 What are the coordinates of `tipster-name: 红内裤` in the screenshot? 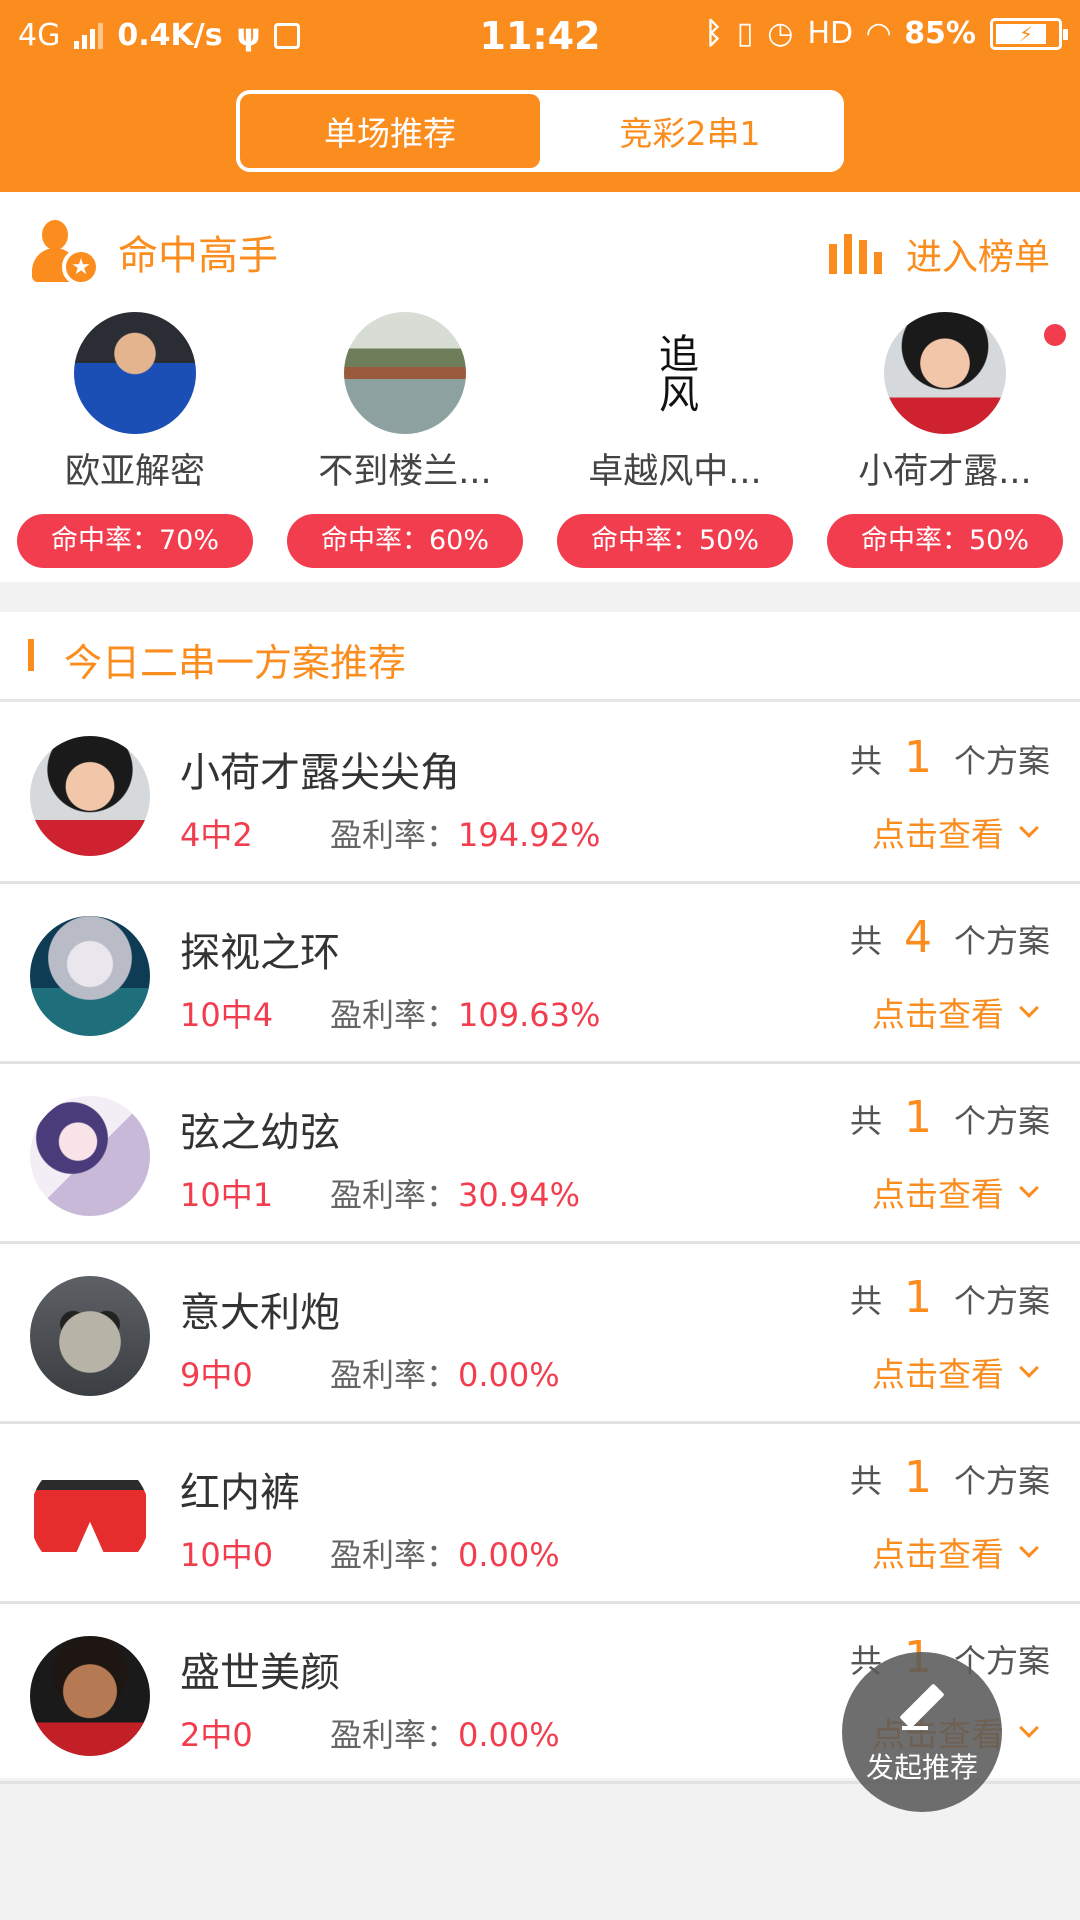 It's located at (240, 1493).